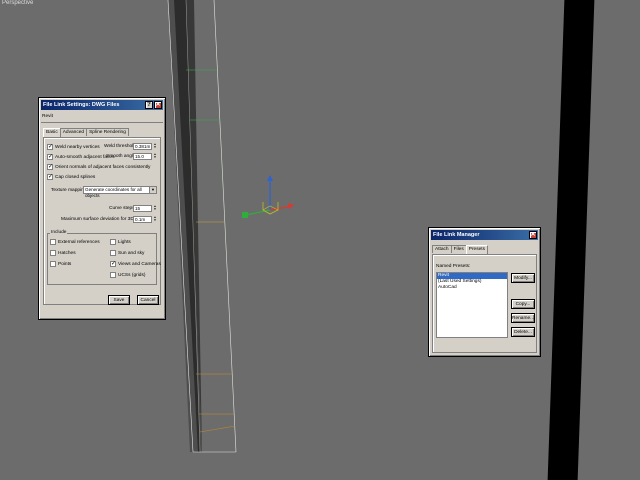 This screenshot has width=640, height=480. Describe the element at coordinates (155, 146) in the screenshot. I see `weld-threshold-spinner: ▲ ▼` at that location.